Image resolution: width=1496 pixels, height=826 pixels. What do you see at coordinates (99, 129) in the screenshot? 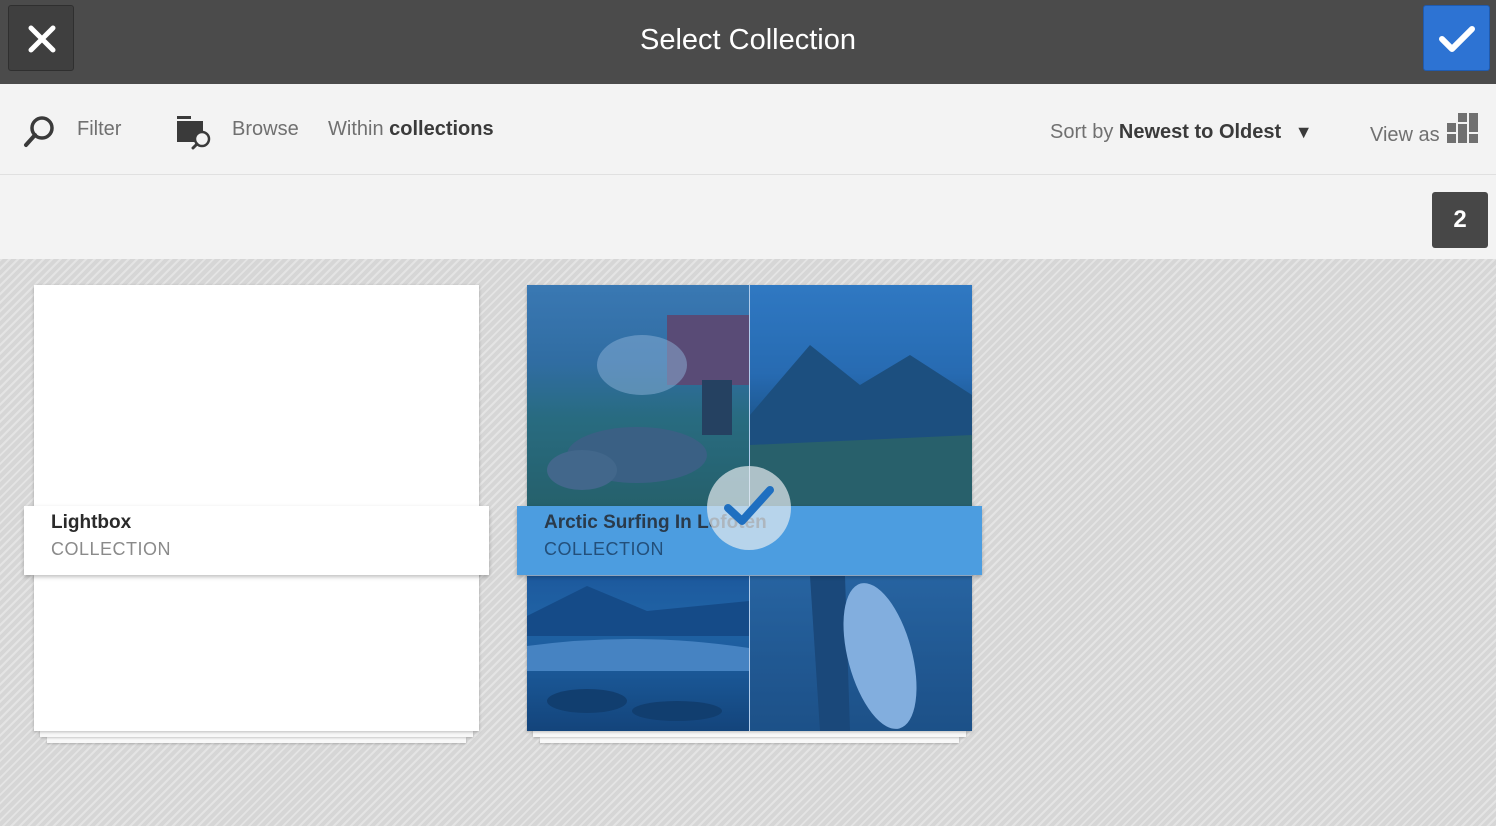
I see `filter-label: Filter` at bounding box center [99, 129].